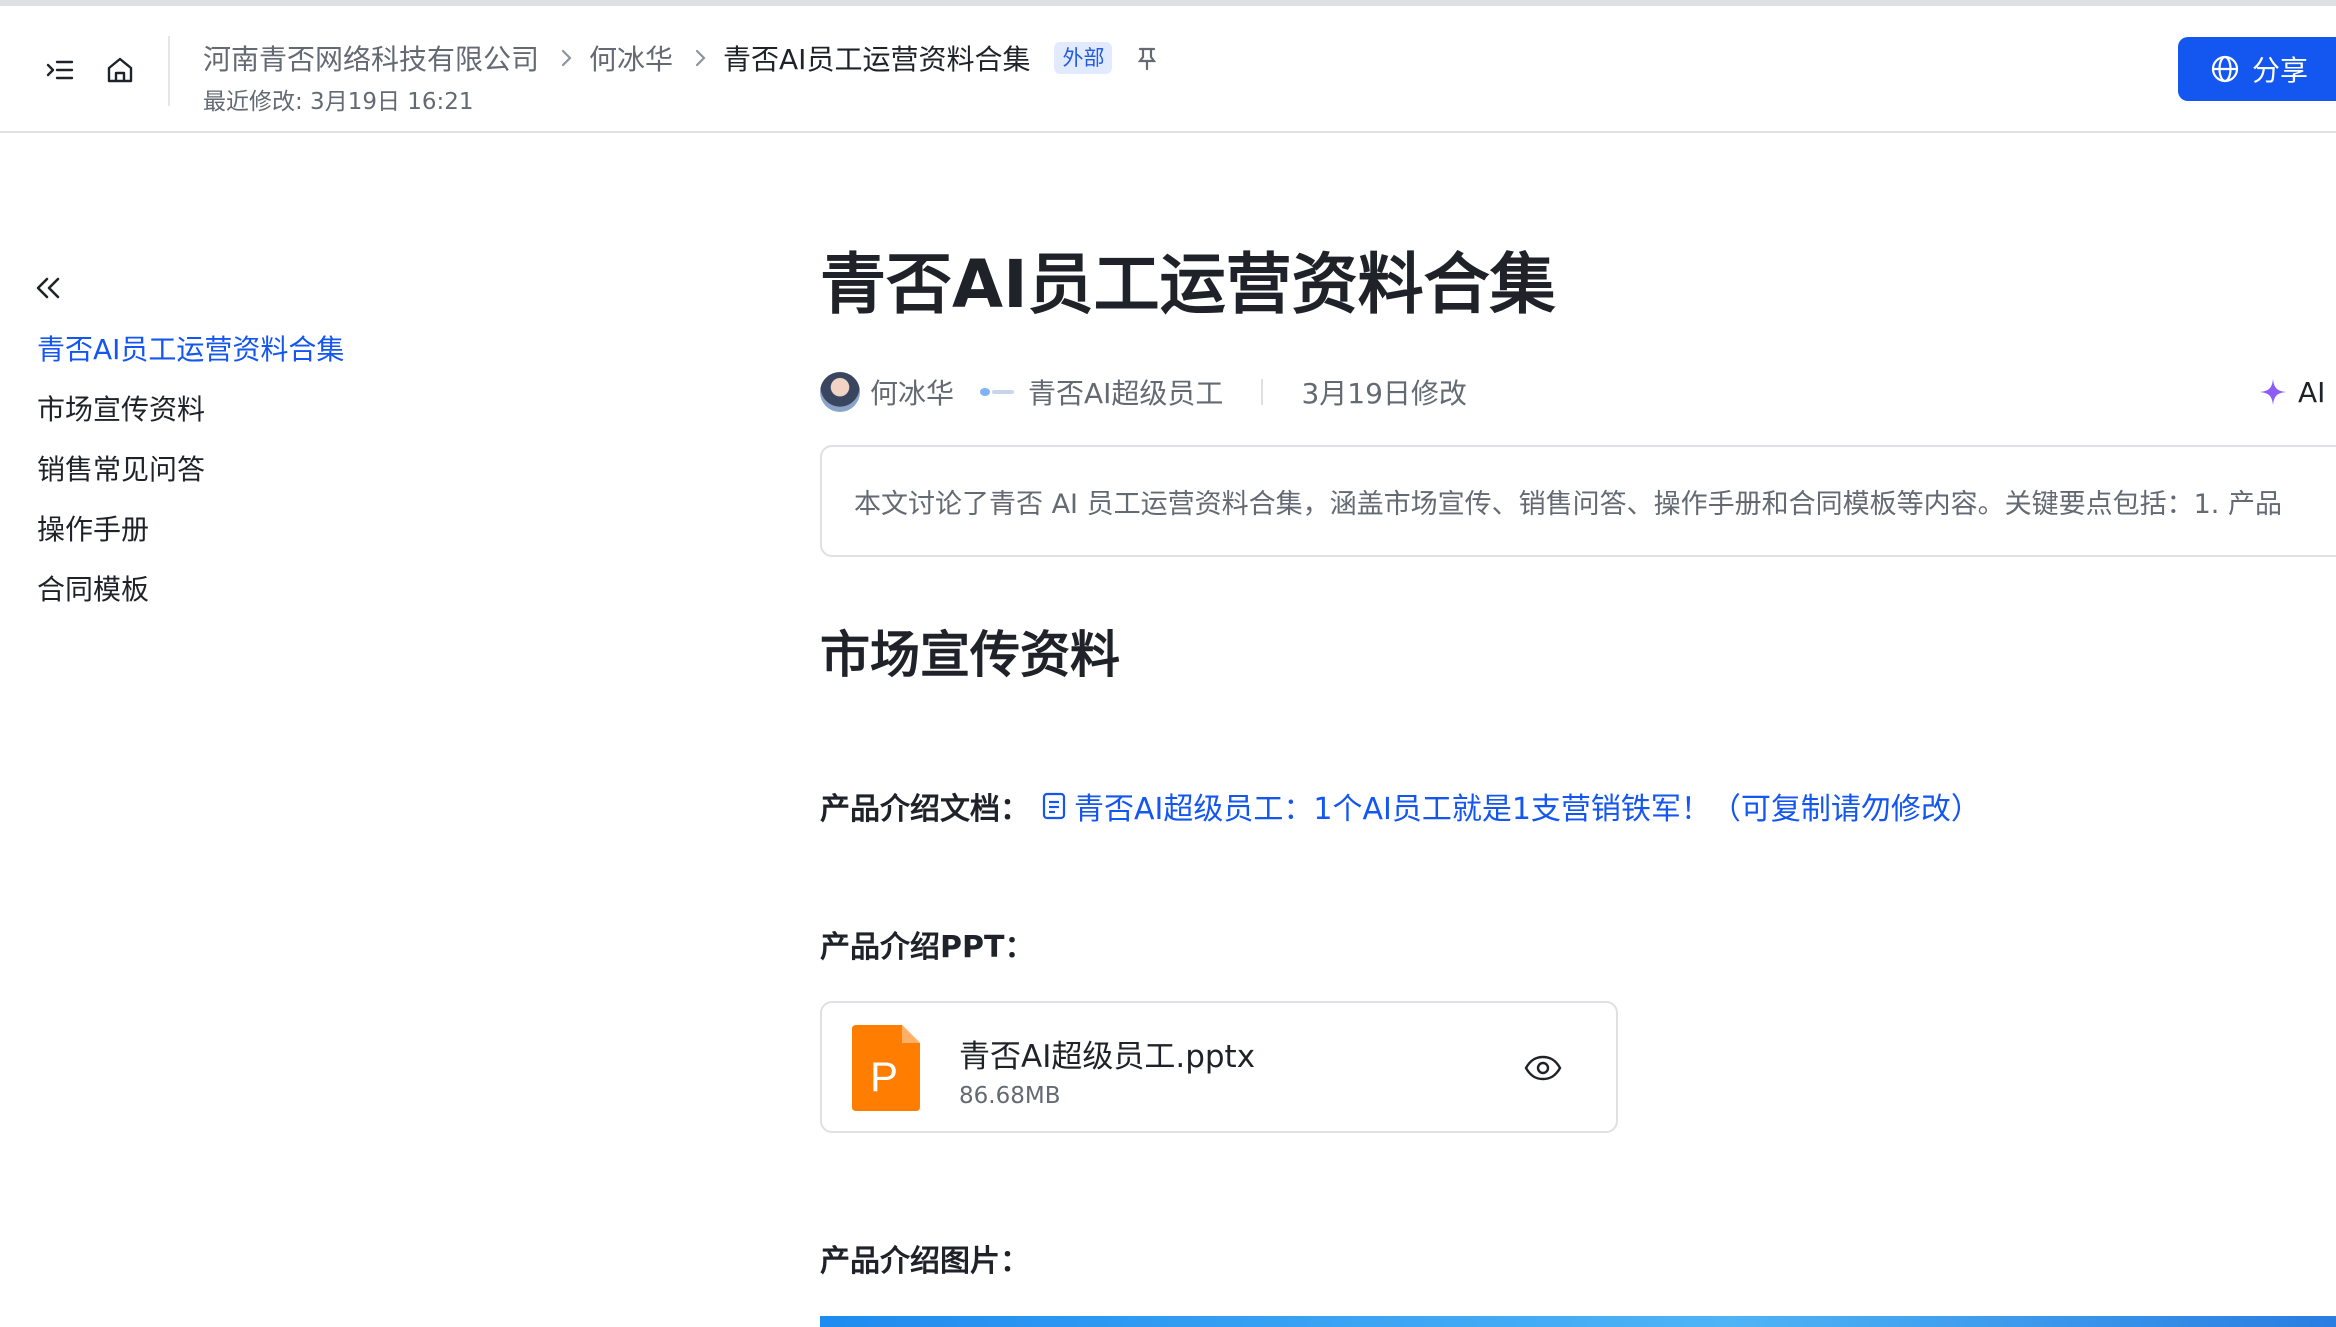 The height and width of the screenshot is (1327, 2336). What do you see at coordinates (190, 530) in the screenshot?
I see `outline-item-manual: 操作手册` at bounding box center [190, 530].